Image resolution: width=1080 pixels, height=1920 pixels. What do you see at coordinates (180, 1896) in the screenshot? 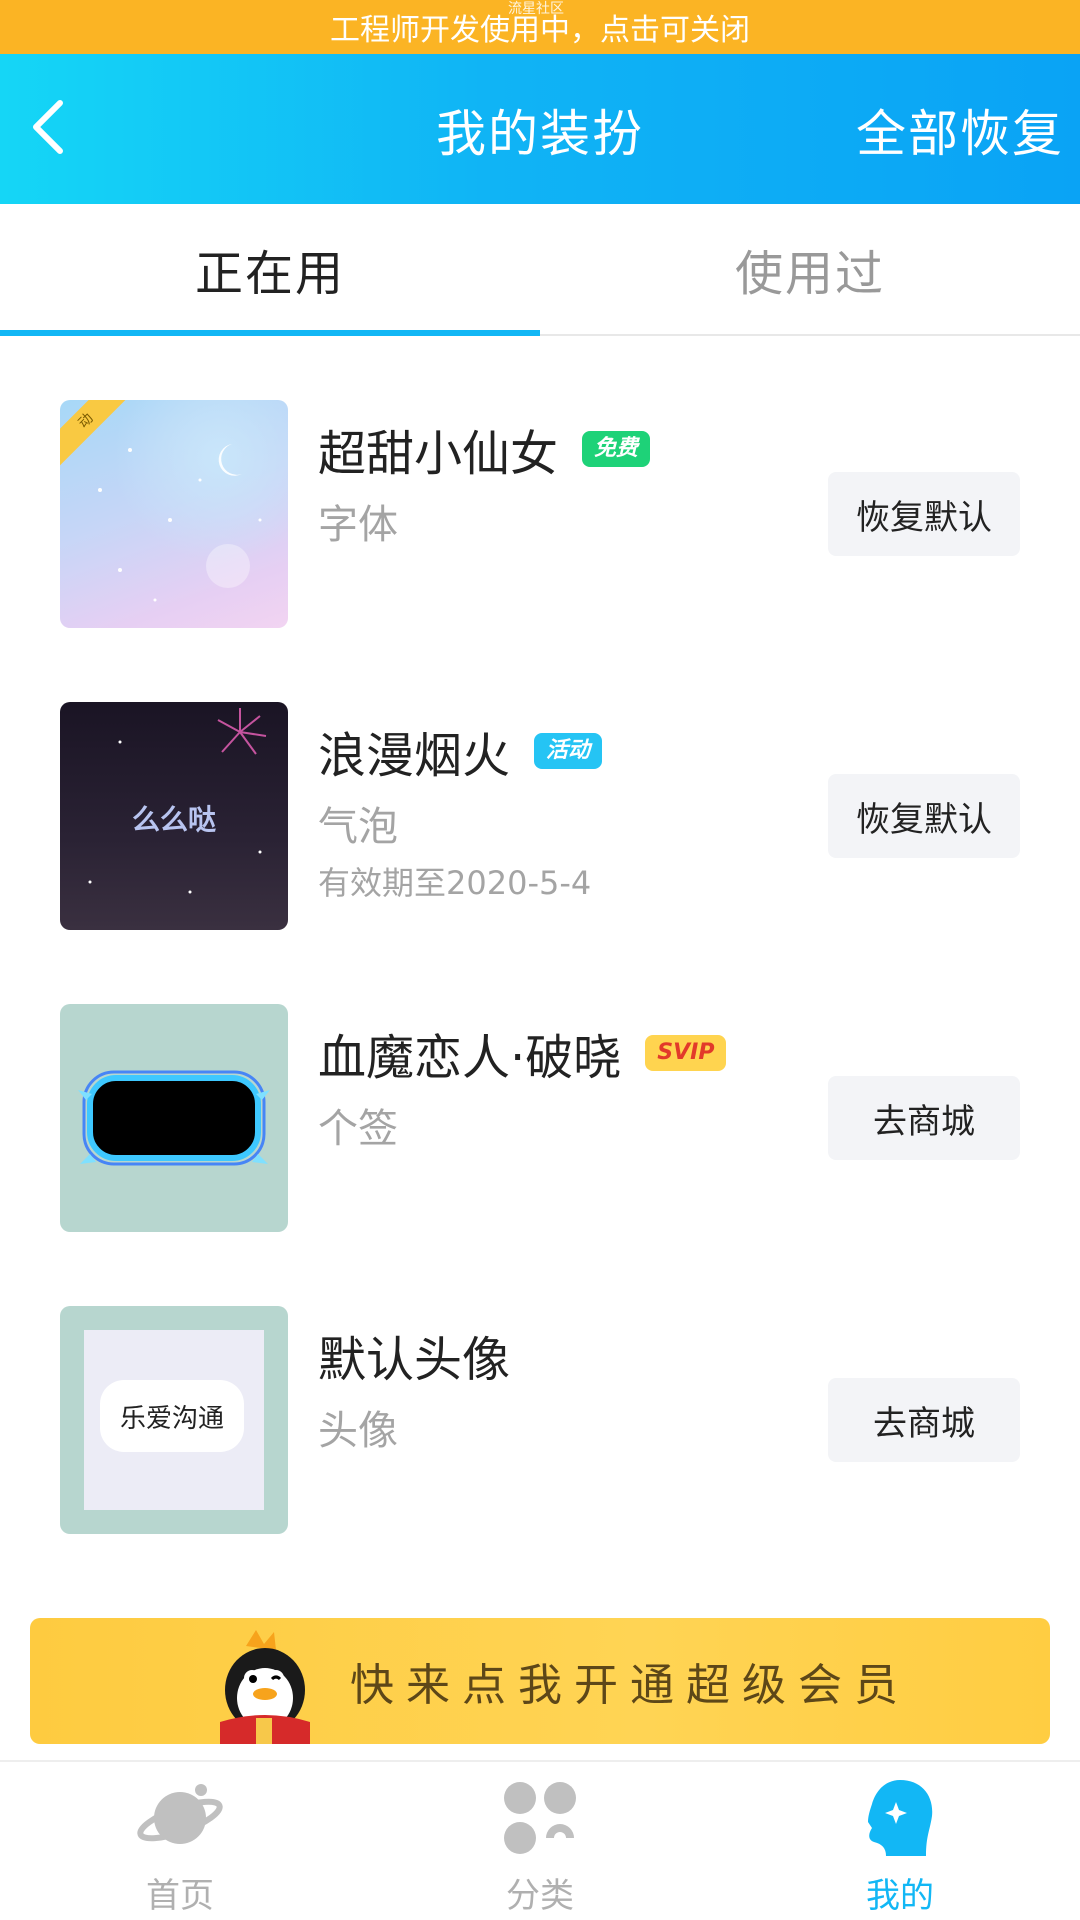
I see `nav-label-home: 首页` at bounding box center [180, 1896].